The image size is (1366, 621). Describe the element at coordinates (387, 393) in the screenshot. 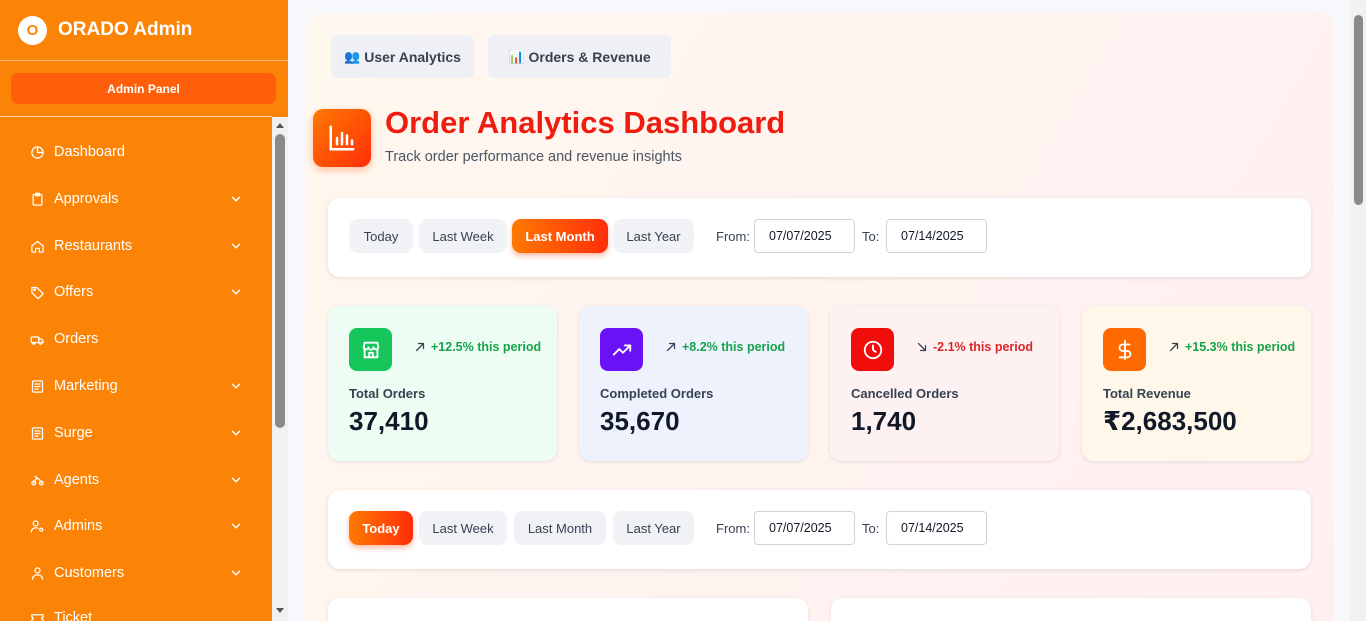

I see `stat-label: Total Orders` at that location.